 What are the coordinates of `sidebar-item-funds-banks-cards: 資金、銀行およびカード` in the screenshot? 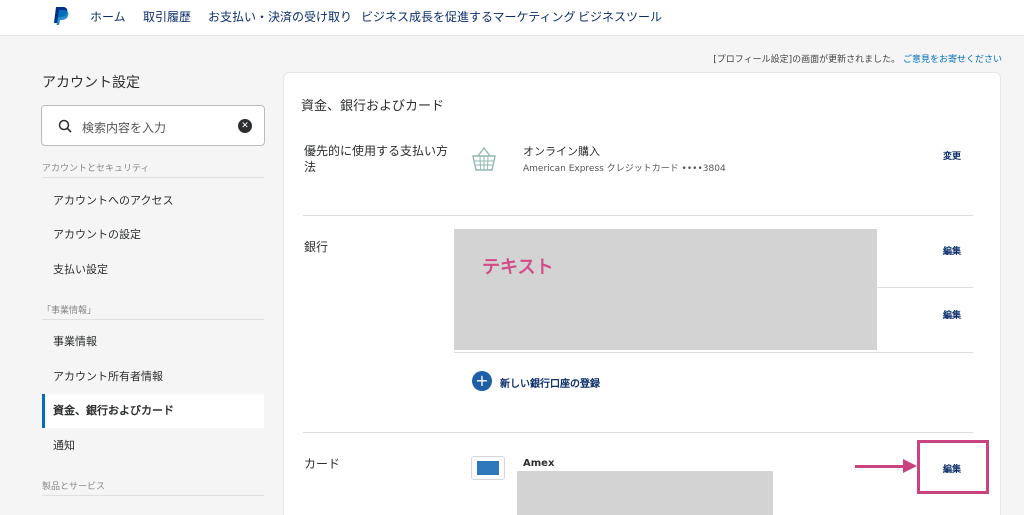 It's located at (153, 411).